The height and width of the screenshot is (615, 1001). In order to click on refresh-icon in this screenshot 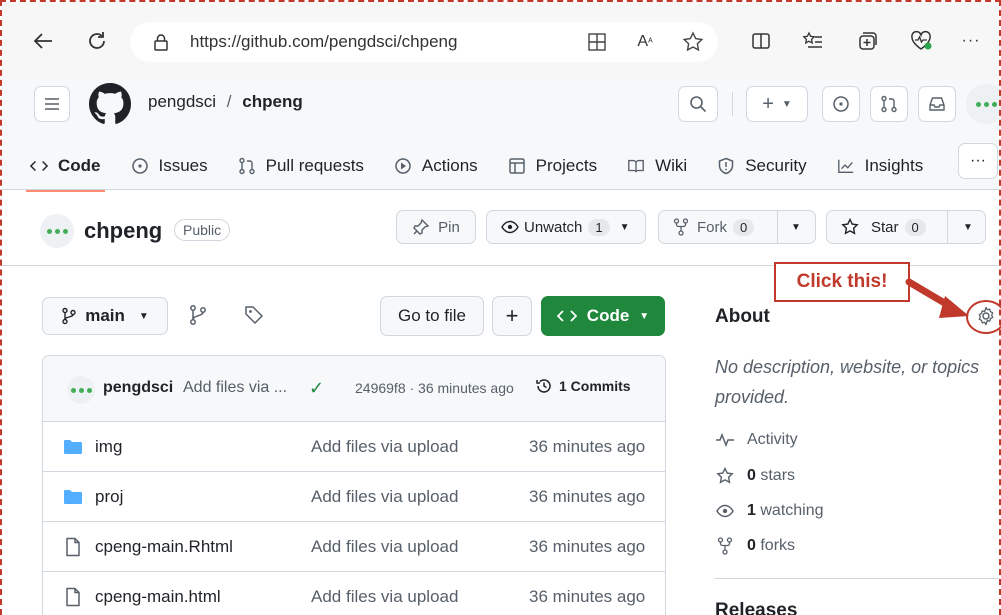, I will do `click(97, 41)`.